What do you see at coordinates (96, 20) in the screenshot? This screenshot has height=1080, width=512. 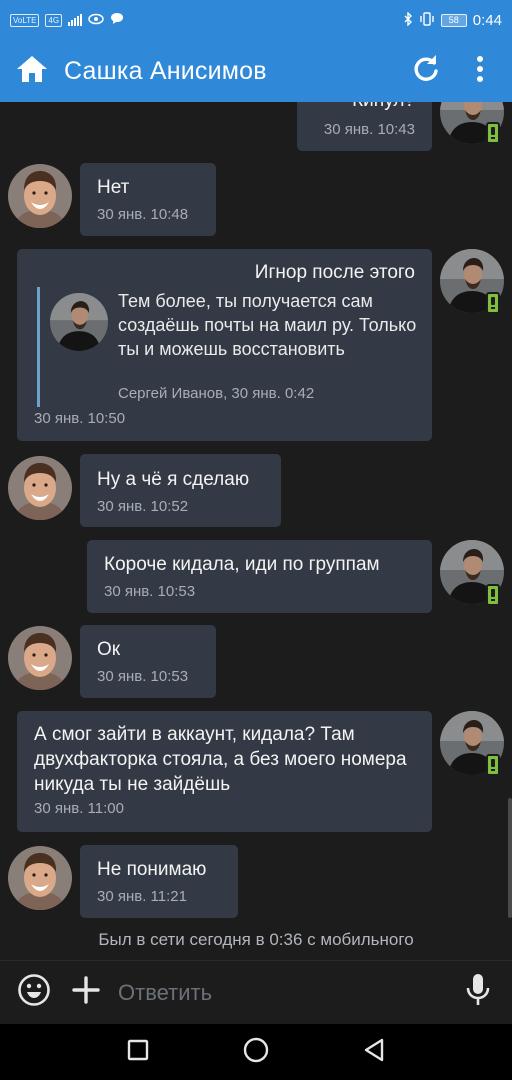 I see `eye-icon` at bounding box center [96, 20].